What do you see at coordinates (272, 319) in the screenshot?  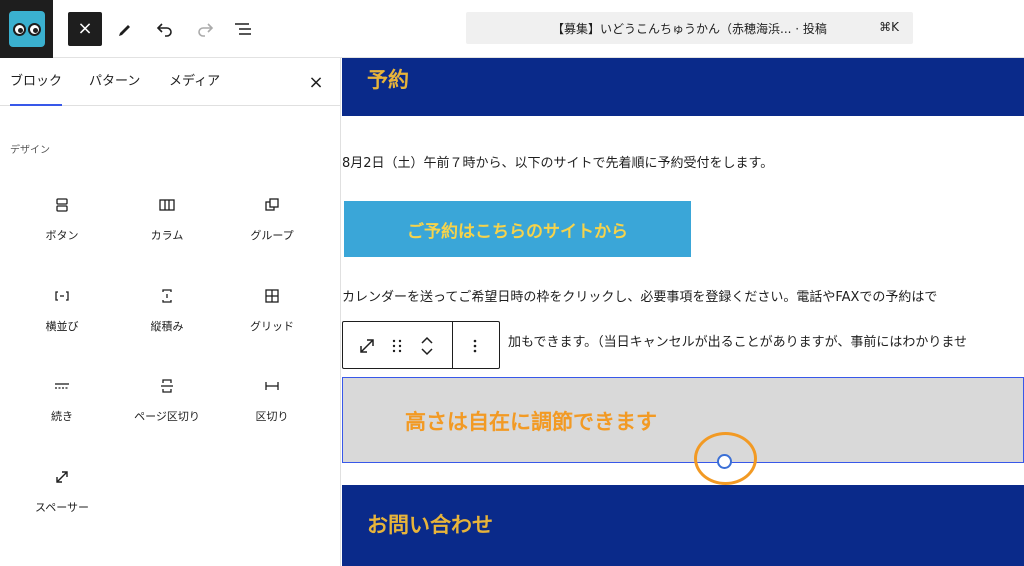 I see `block-grid: グリッド` at bounding box center [272, 319].